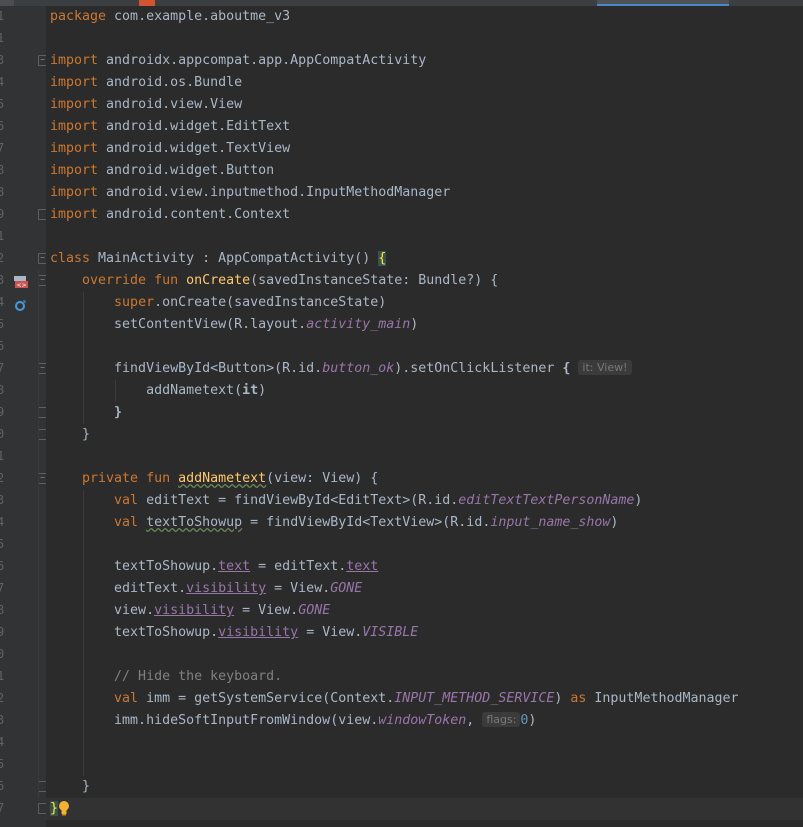 This screenshot has width=803, height=827. What do you see at coordinates (194, 610) in the screenshot?
I see `code-token: visibility` at bounding box center [194, 610].